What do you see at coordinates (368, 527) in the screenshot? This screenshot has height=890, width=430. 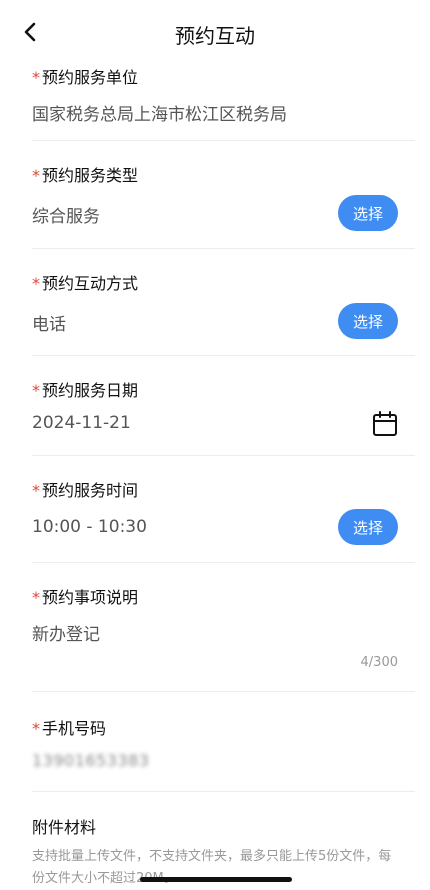 I see `select-service-time-button: 选择` at bounding box center [368, 527].